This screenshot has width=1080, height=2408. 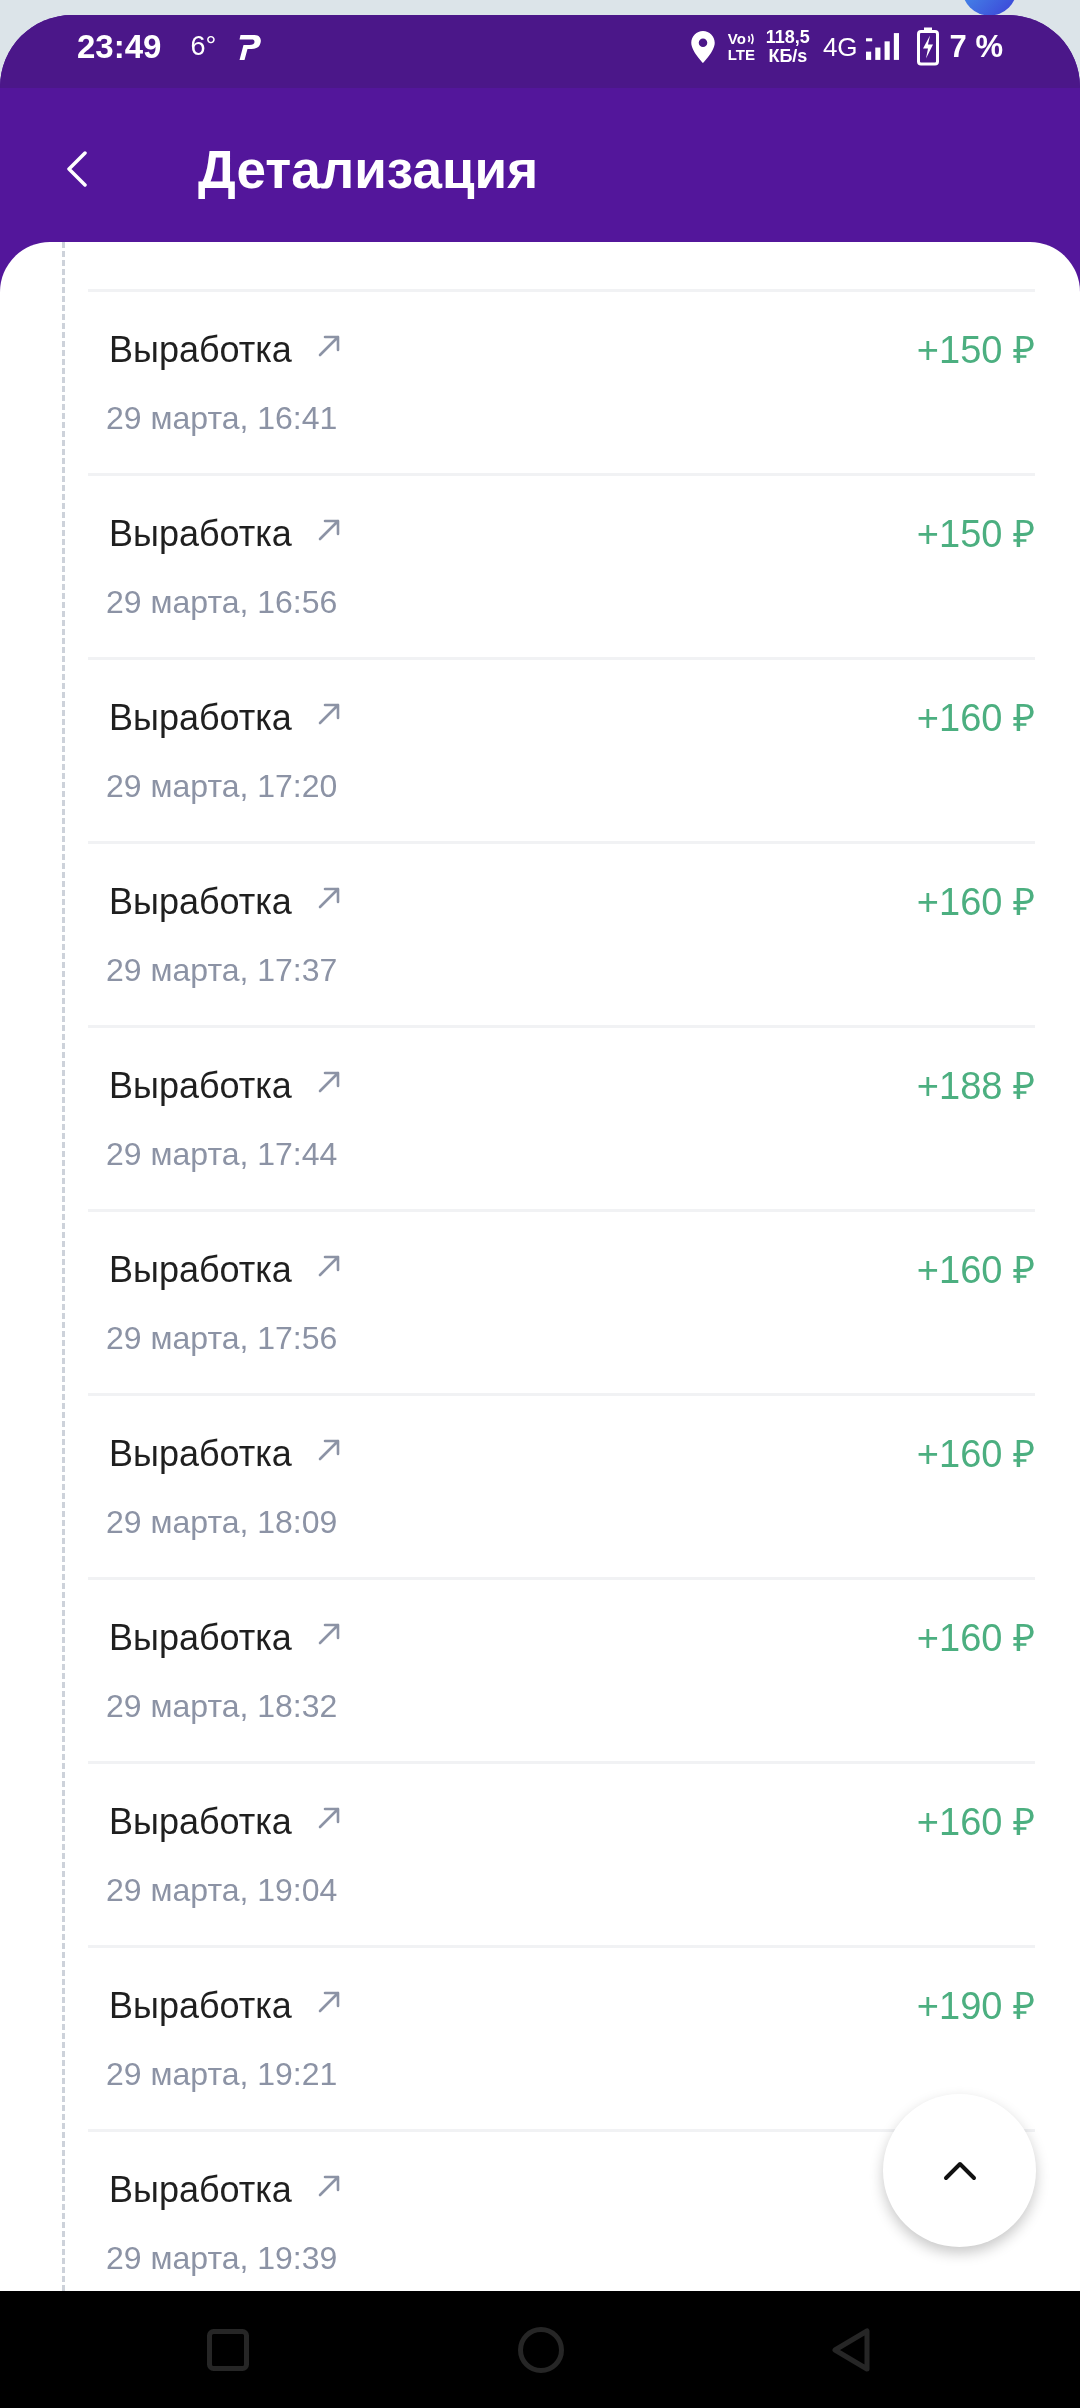 What do you see at coordinates (222, 418) in the screenshot?
I see `transaction-date: 29 марта, 16:41` at bounding box center [222, 418].